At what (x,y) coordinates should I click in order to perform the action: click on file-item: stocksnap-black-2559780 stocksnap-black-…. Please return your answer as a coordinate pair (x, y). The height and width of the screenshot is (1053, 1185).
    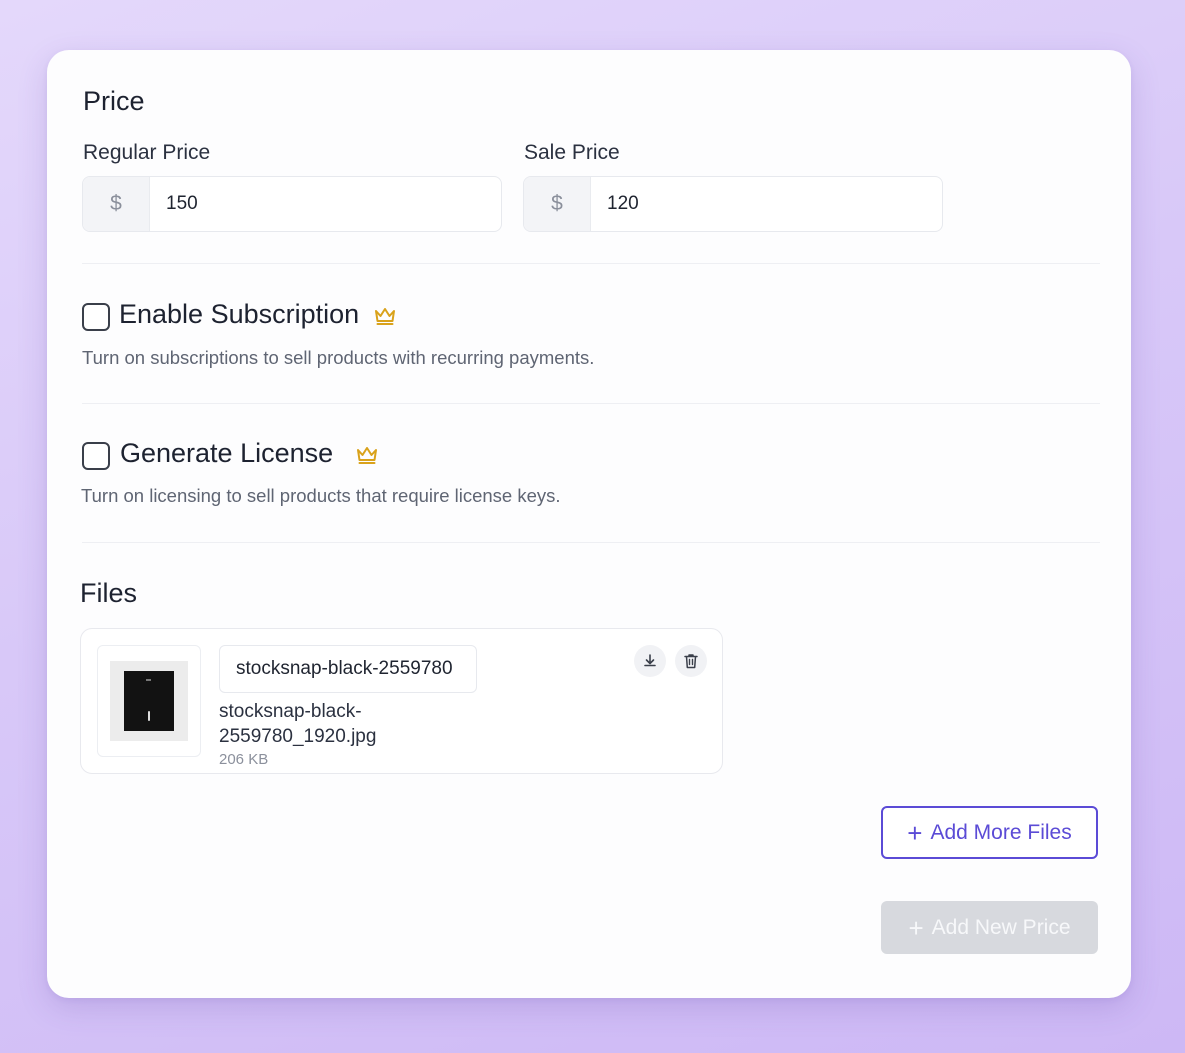
    Looking at the image, I should click on (401, 701).